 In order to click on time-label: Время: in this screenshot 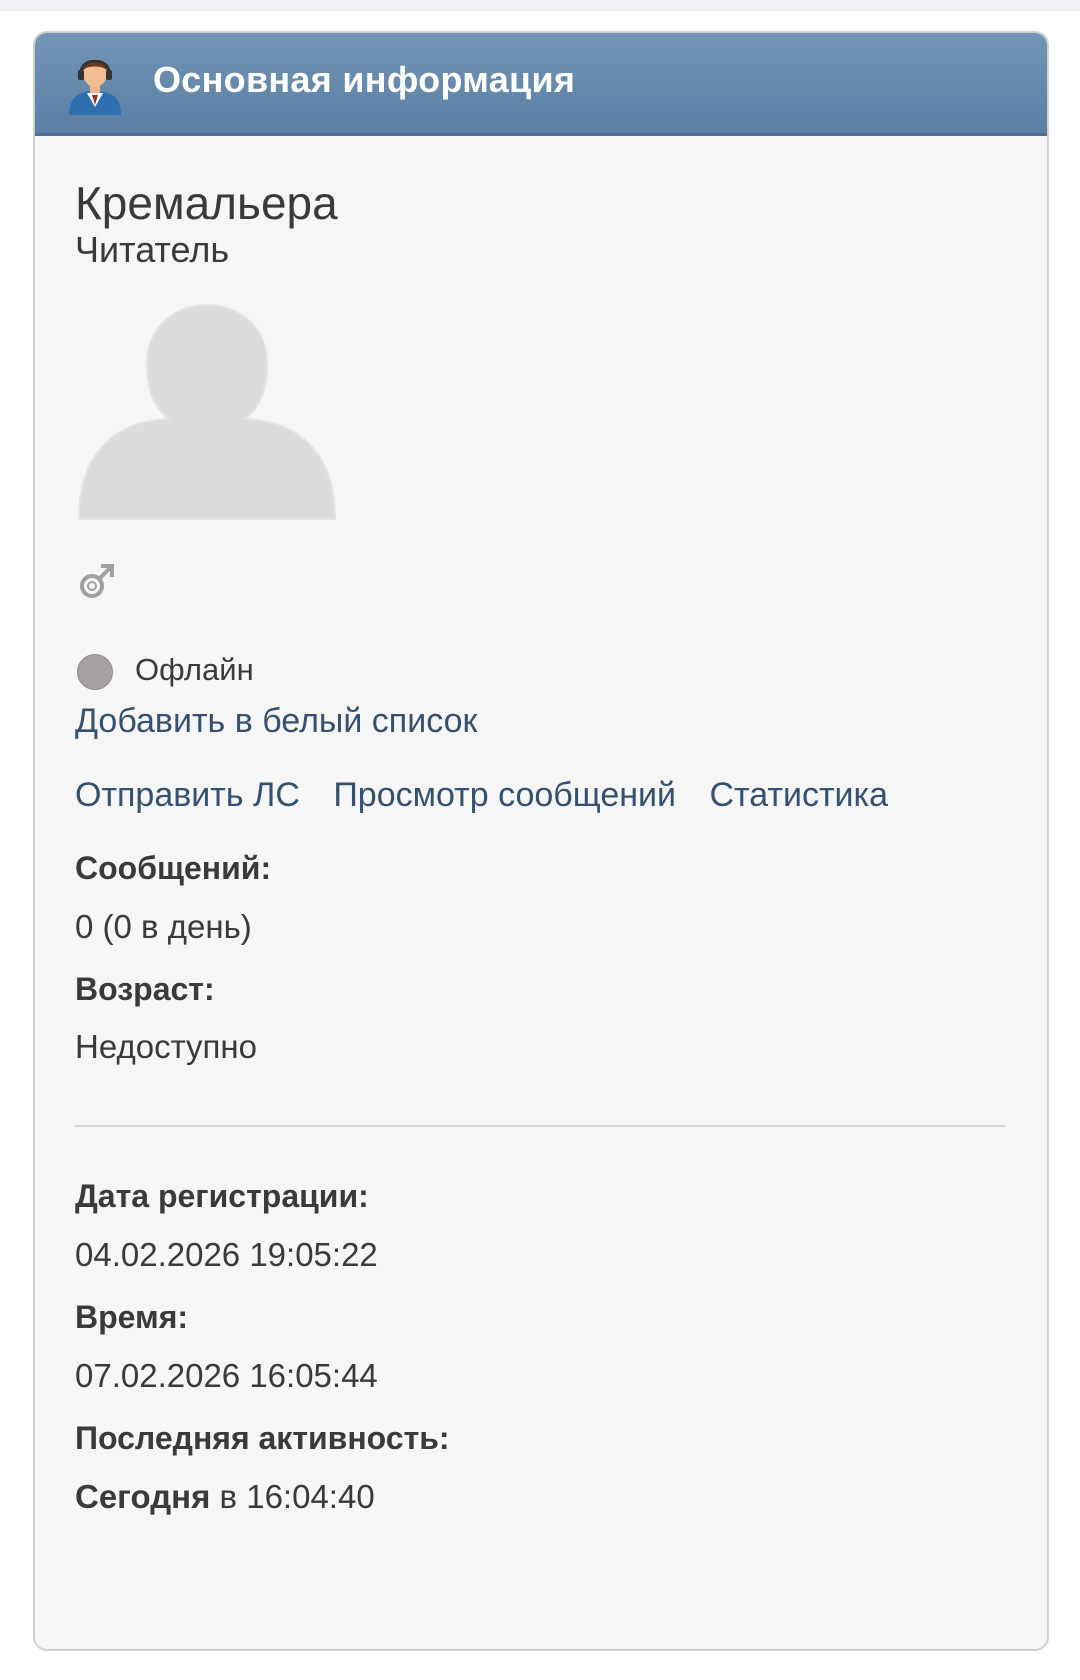, I will do `click(132, 1317)`.